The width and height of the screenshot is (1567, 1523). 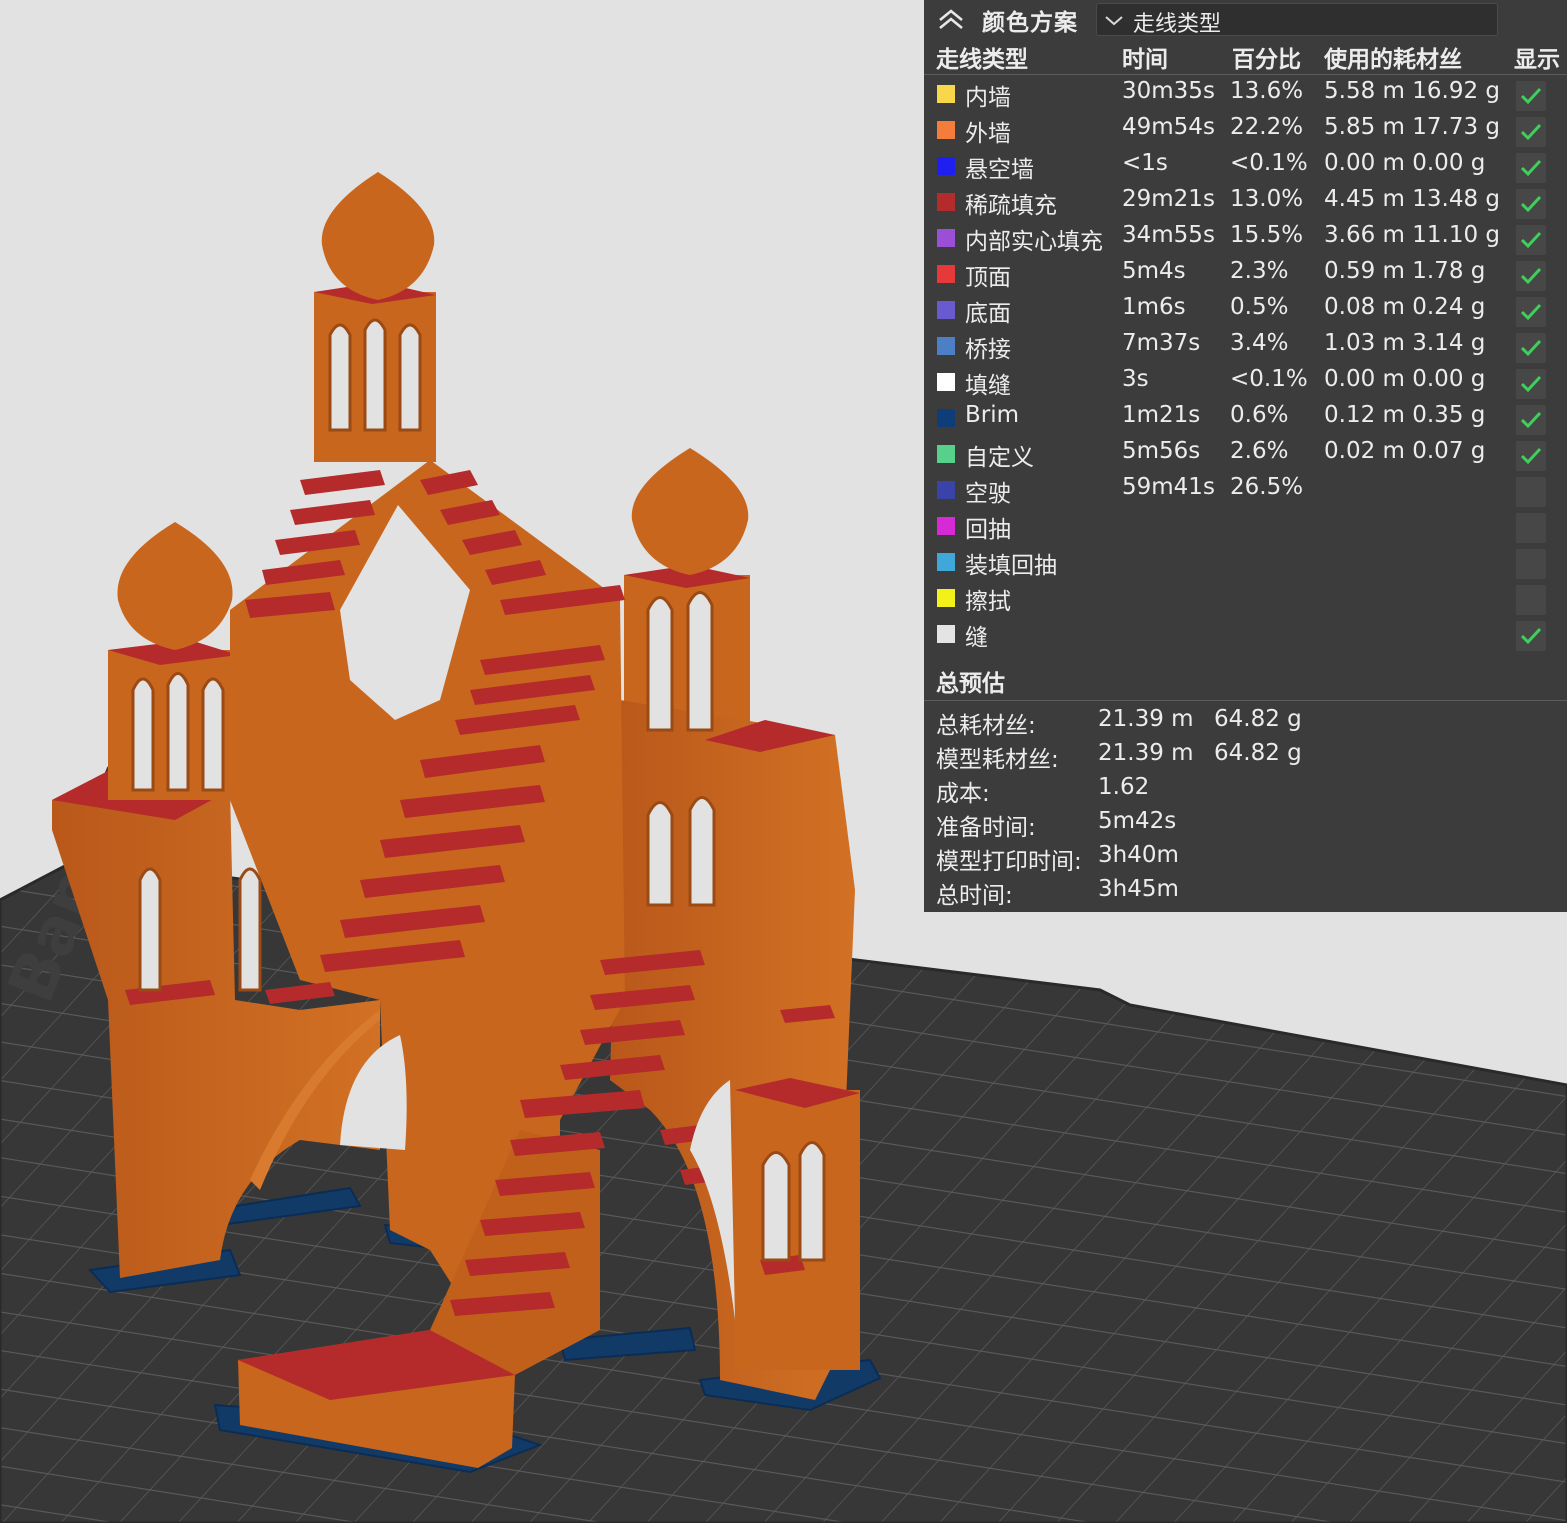 I want to click on chevron-down-icon, so click(x=1114, y=21).